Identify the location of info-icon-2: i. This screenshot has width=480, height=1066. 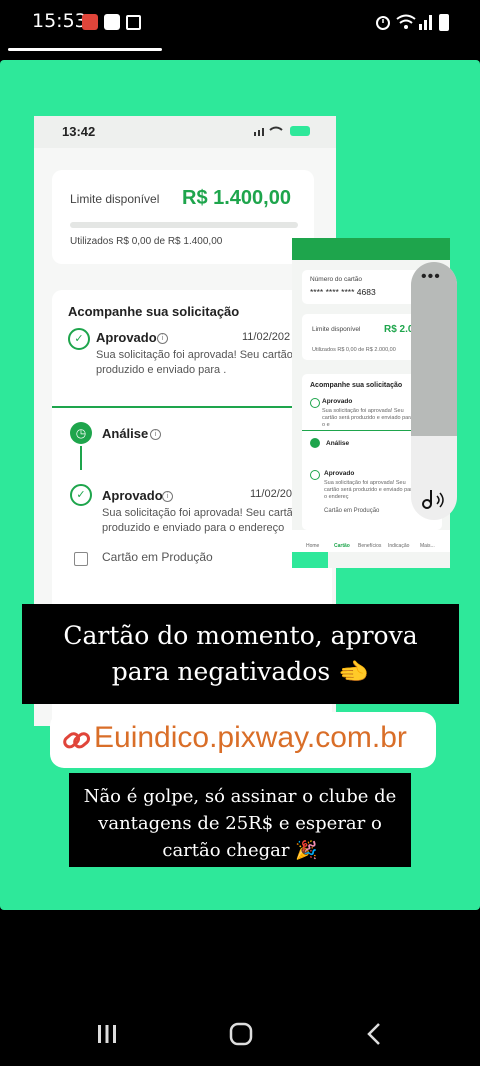
(155, 434).